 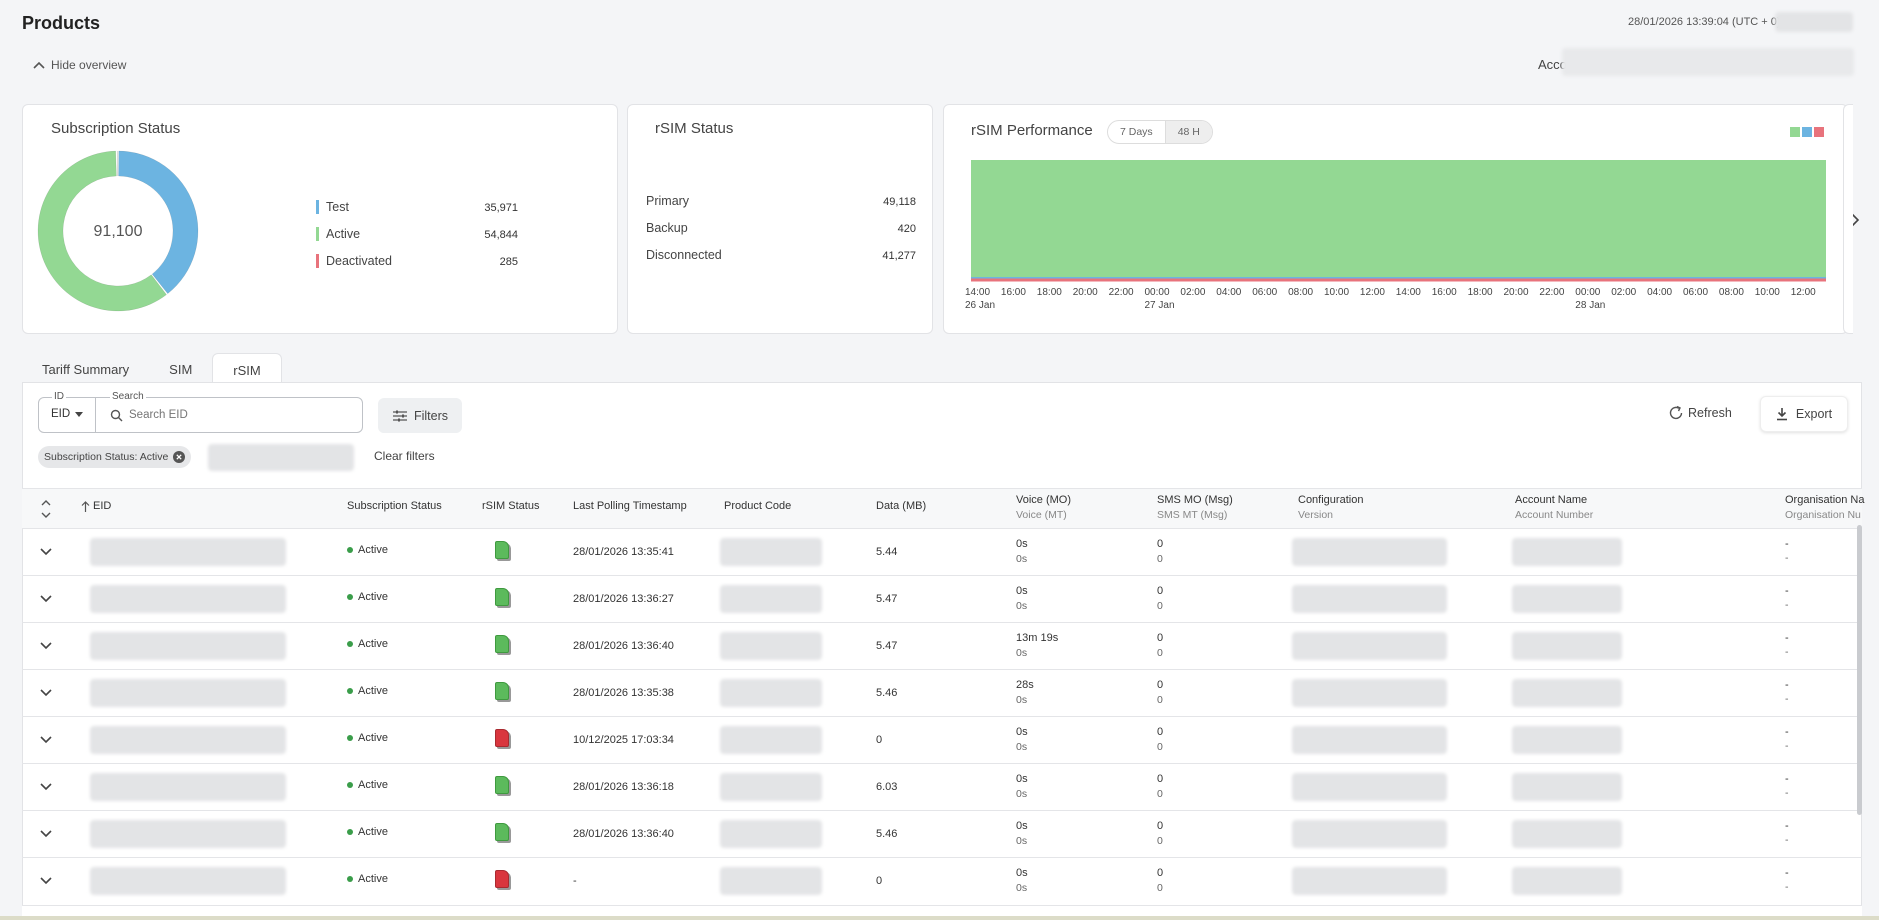 I want to click on page-title: Products, so click(x=61, y=23).